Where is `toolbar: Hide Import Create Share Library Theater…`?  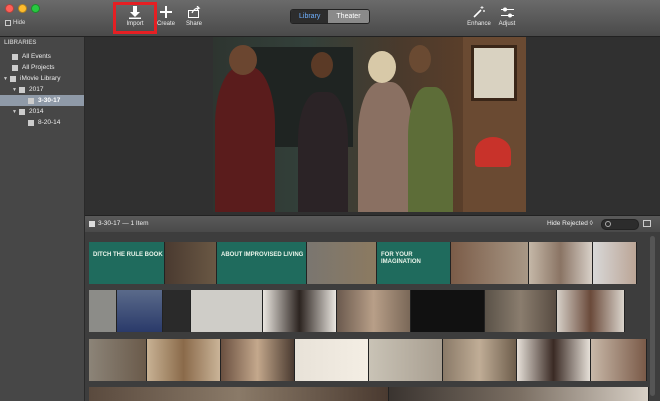 toolbar: Hide Import Create Share Library Theater… is located at coordinates (330, 18).